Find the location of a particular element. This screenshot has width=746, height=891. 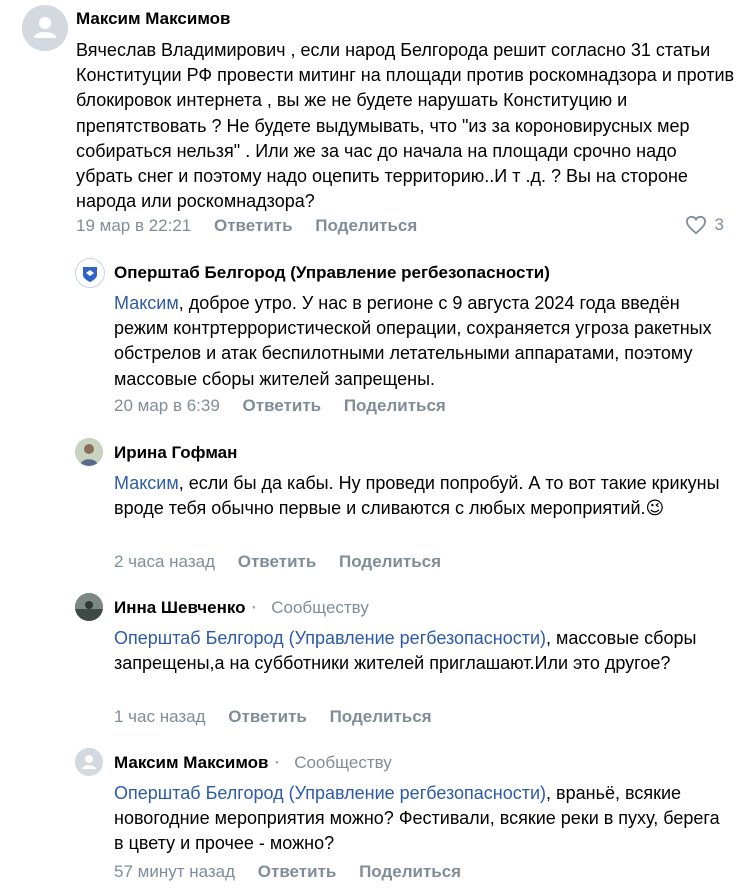

heart-icon is located at coordinates (695, 225).